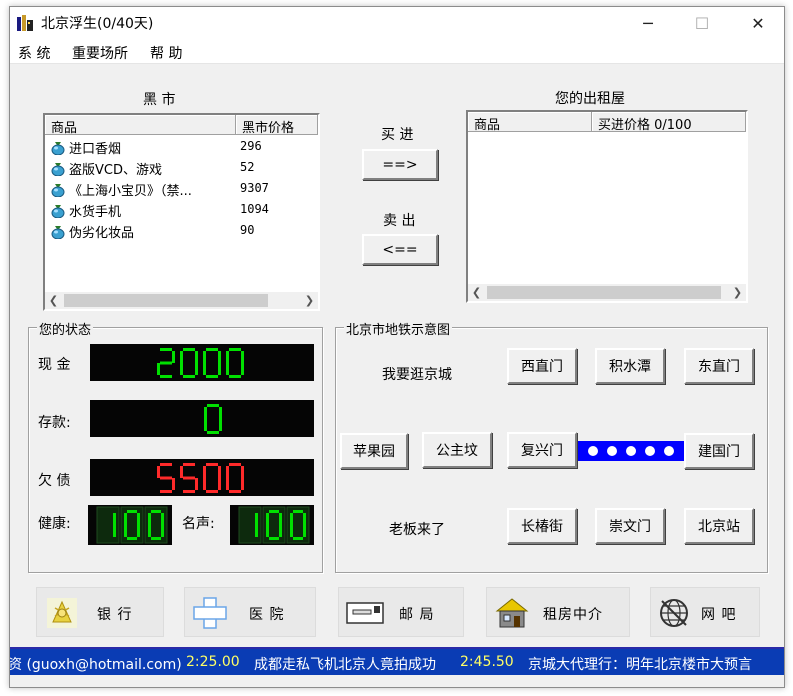 The width and height of the screenshot is (793, 696). Describe the element at coordinates (100, 53) in the screenshot. I see `menu-important-places: 重要场所` at that location.